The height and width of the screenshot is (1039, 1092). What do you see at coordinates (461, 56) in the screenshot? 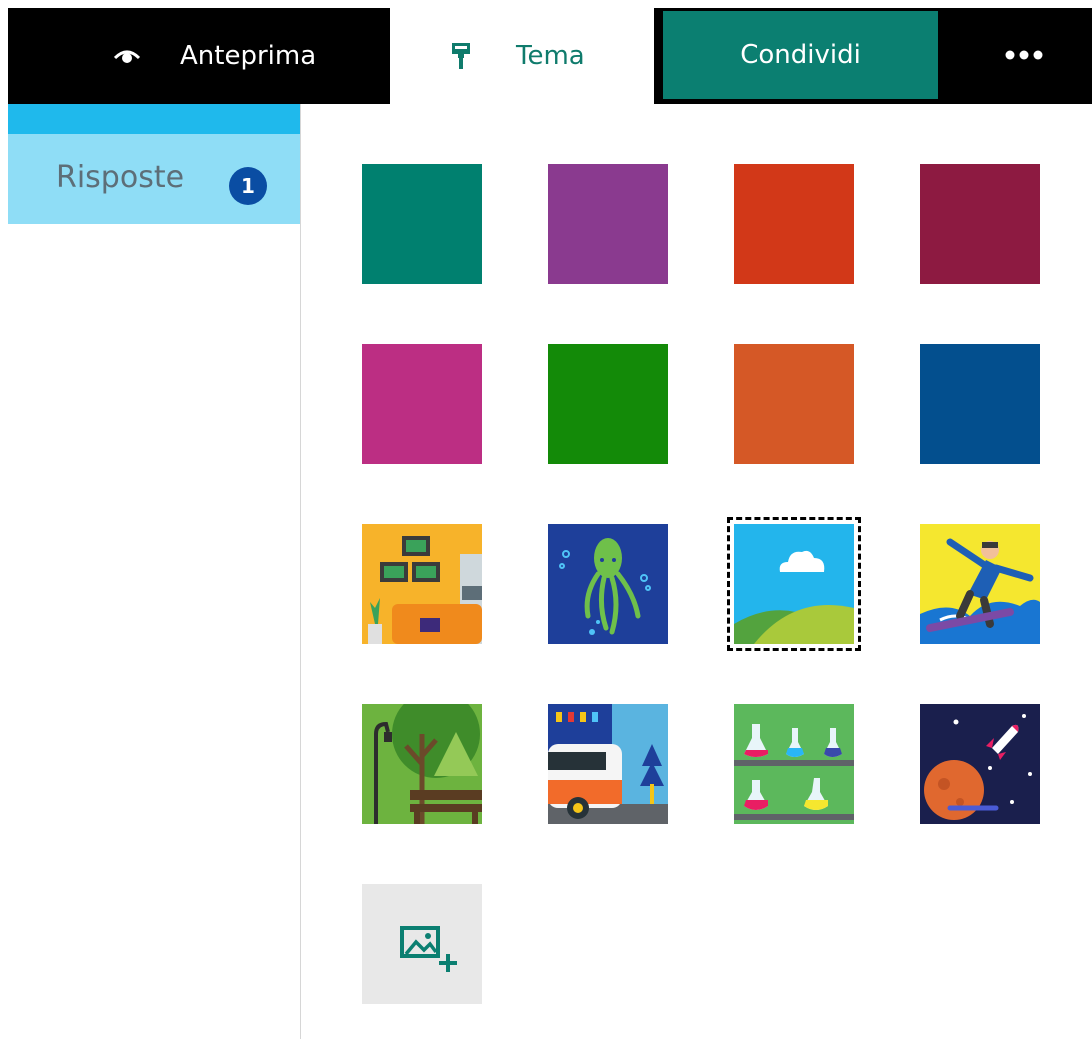
I see `paint-roller-icon` at bounding box center [461, 56].